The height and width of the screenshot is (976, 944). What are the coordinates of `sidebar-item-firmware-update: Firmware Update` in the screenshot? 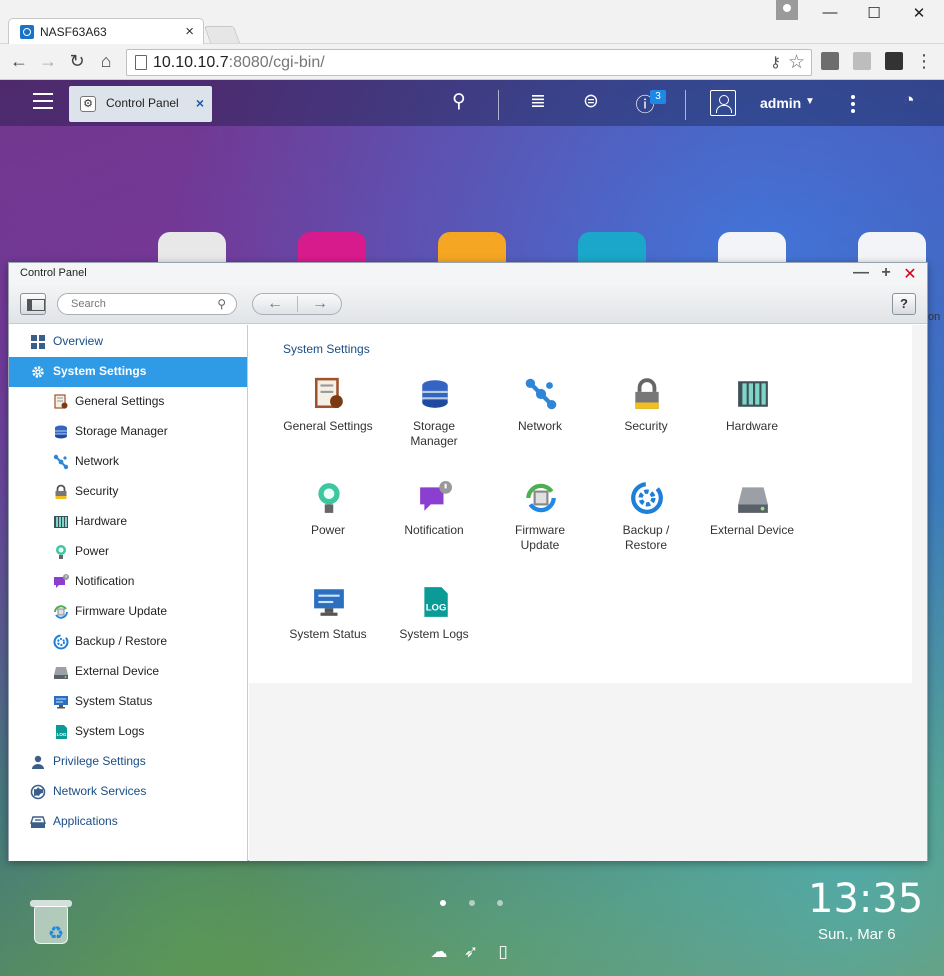 It's located at (128, 612).